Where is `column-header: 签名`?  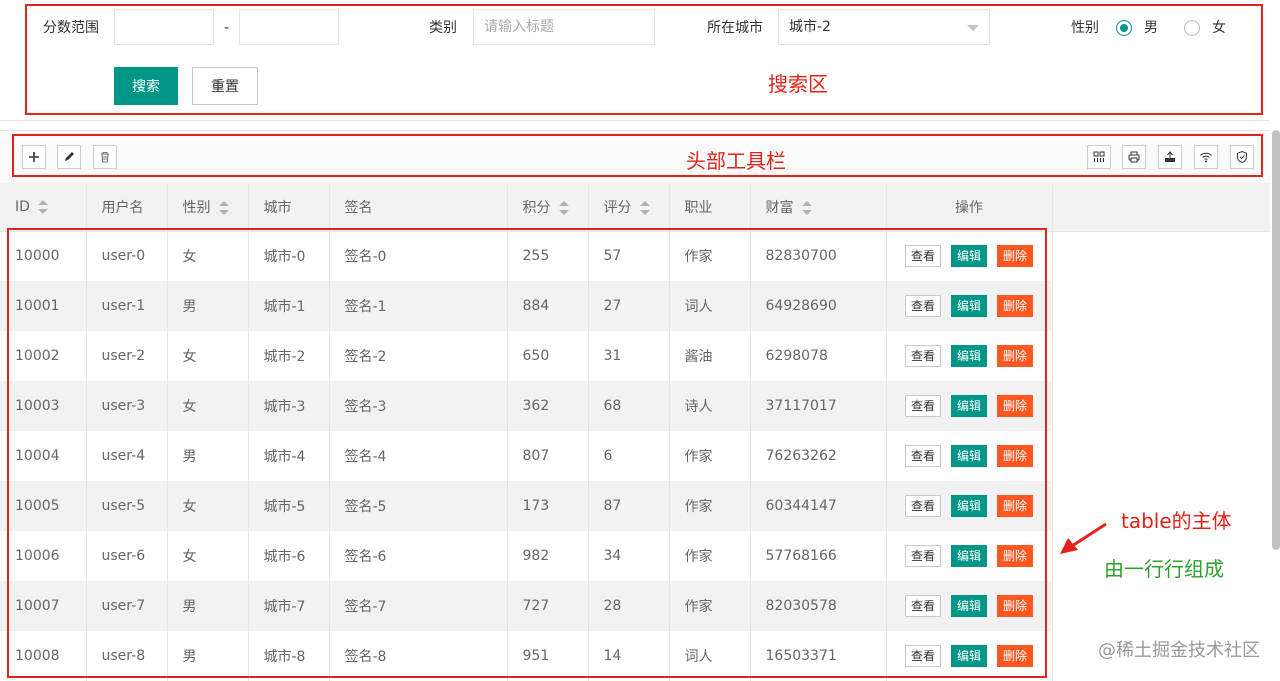 column-header: 签名 is located at coordinates (418, 207).